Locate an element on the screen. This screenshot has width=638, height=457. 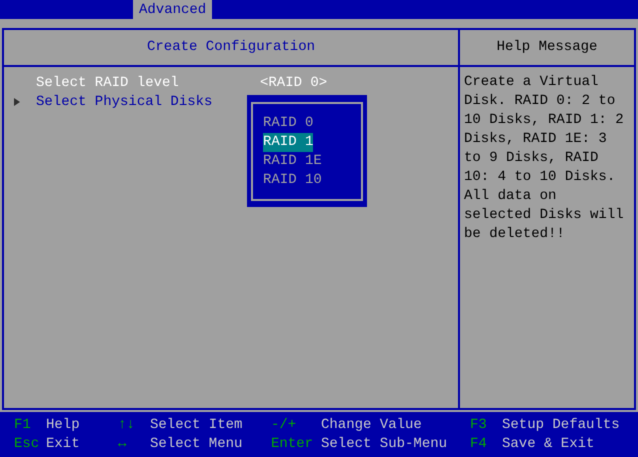
key-action: Setup Defaults is located at coordinates (561, 425).